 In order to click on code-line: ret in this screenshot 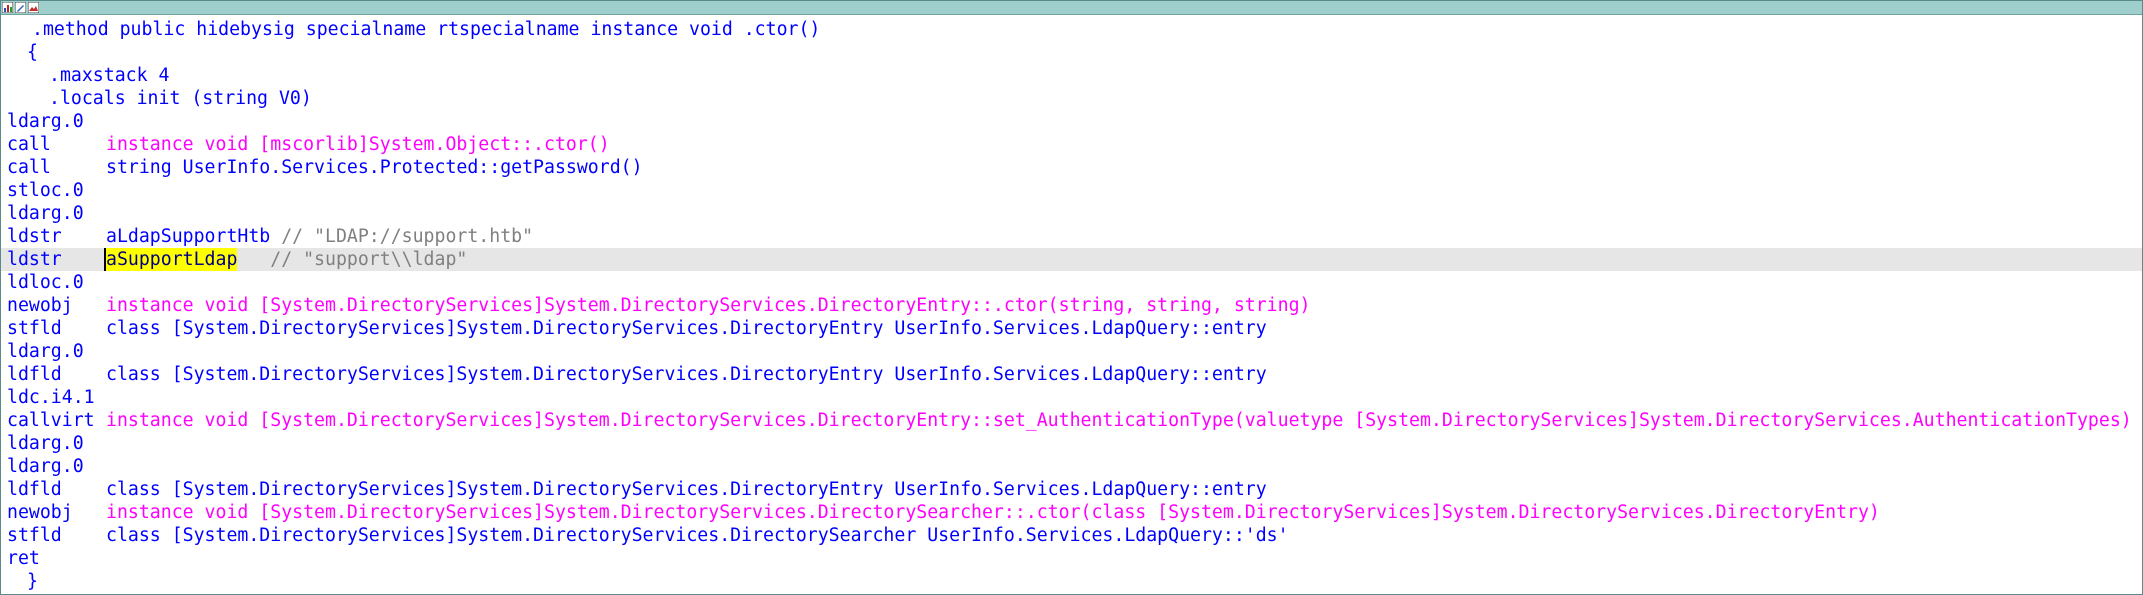, I will do `click(1071, 558)`.